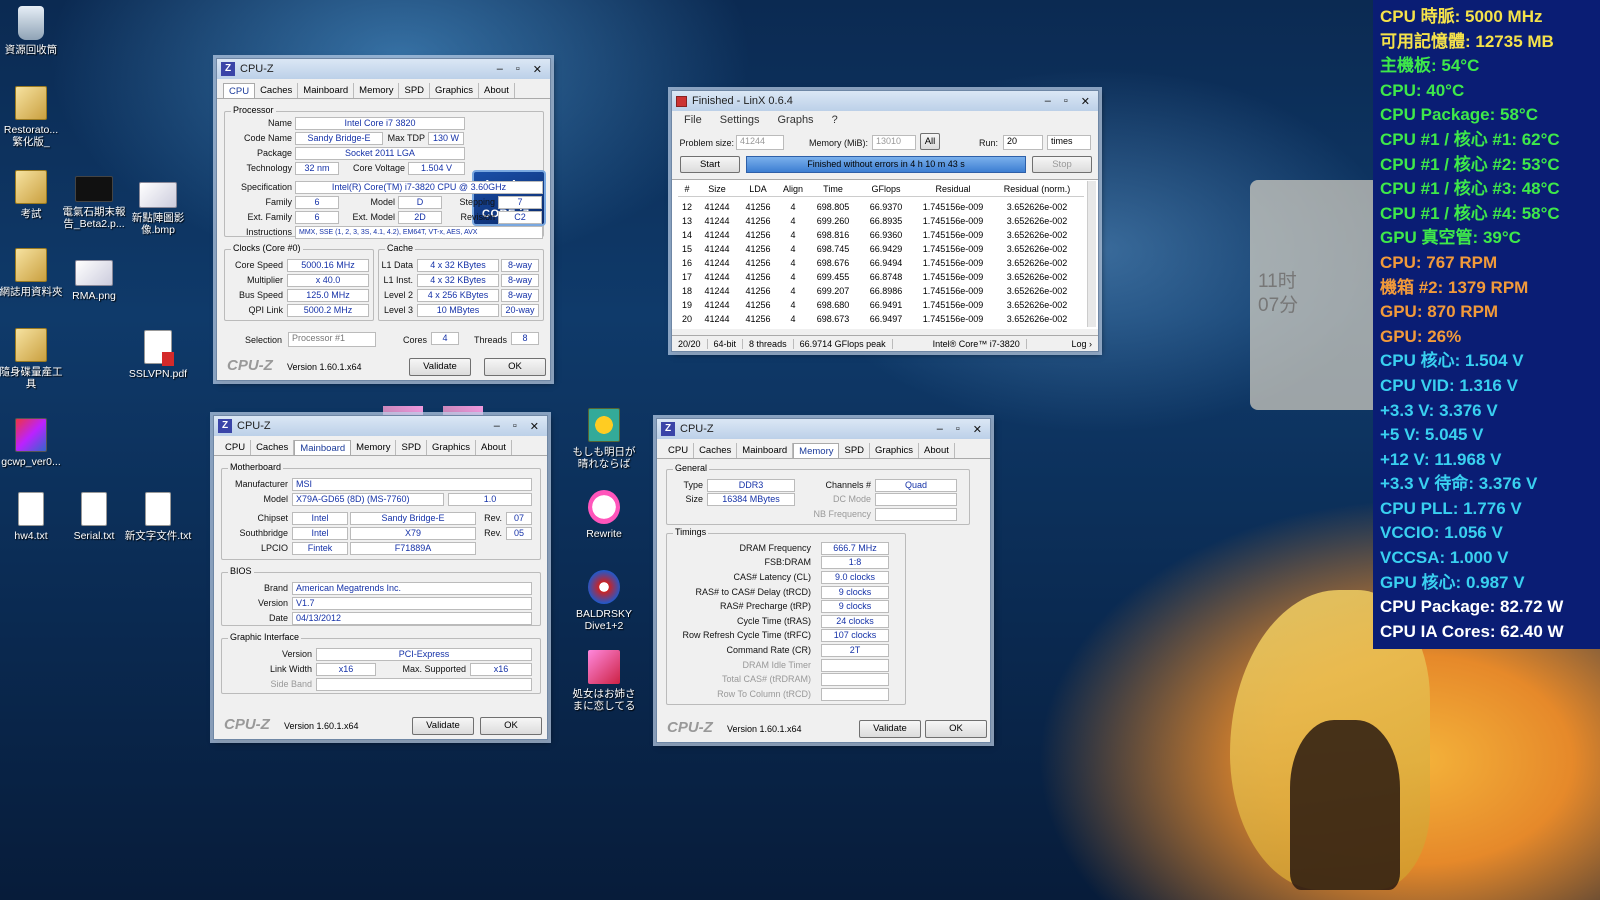 The height and width of the screenshot is (900, 1600). Describe the element at coordinates (693, 120) in the screenshot. I see `menu-file: File` at that location.